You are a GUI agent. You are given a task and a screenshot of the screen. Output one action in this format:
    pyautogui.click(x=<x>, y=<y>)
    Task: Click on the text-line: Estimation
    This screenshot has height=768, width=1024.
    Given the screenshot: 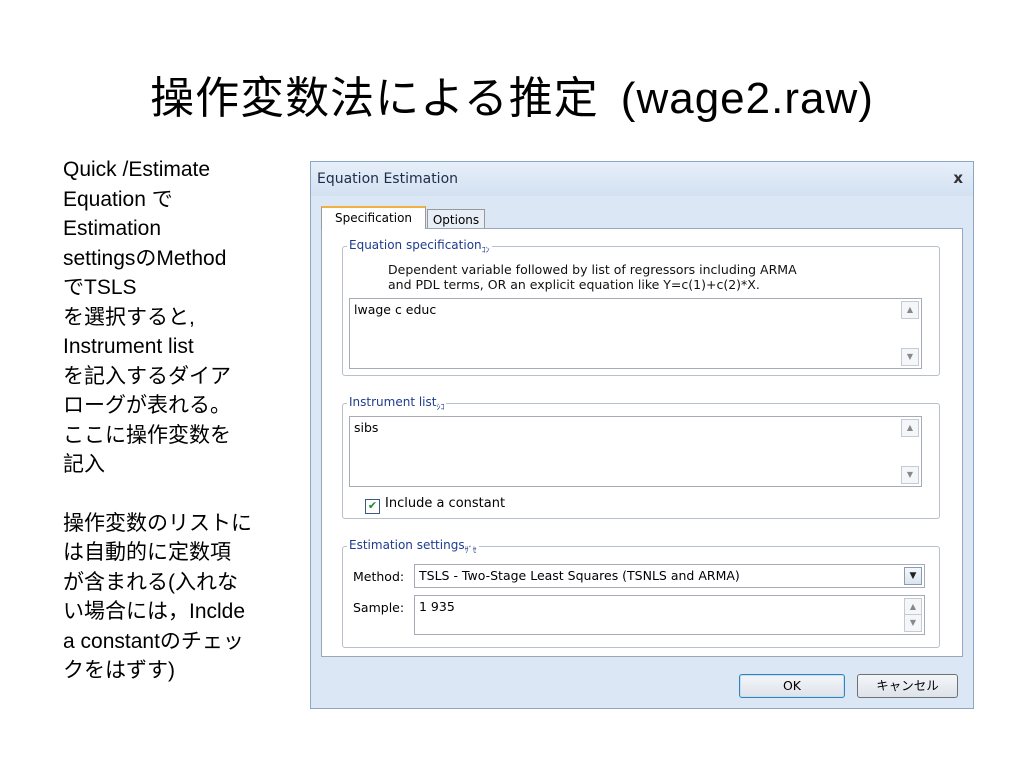 What is the action you would take?
    pyautogui.click(x=112, y=228)
    